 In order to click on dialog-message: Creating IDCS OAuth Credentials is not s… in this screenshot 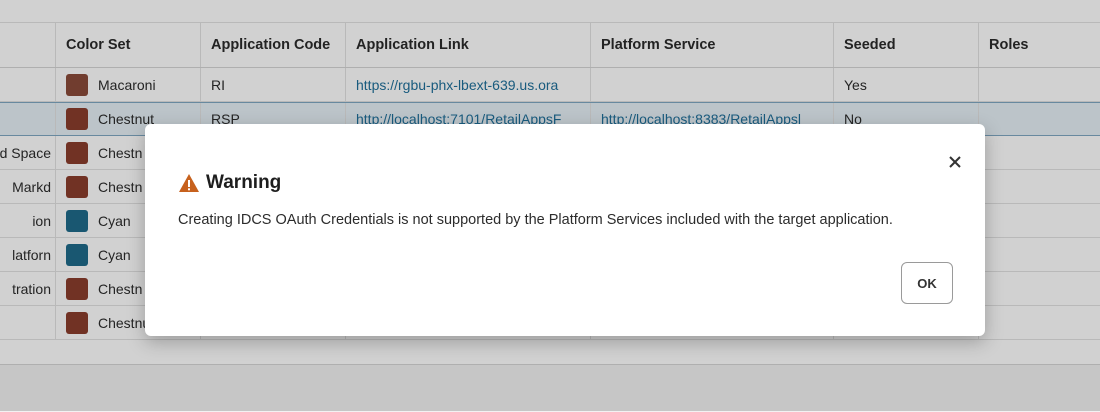, I will do `click(535, 220)`.